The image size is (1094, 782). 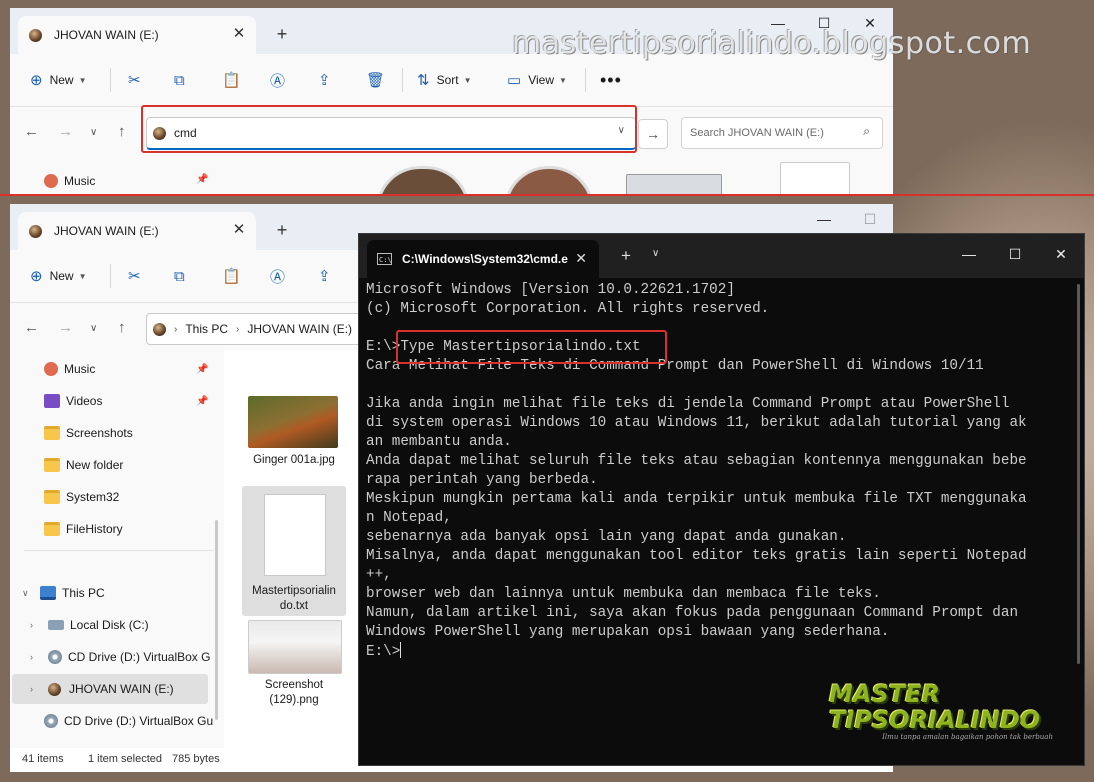 What do you see at coordinates (119, 550) in the screenshot?
I see `divider` at bounding box center [119, 550].